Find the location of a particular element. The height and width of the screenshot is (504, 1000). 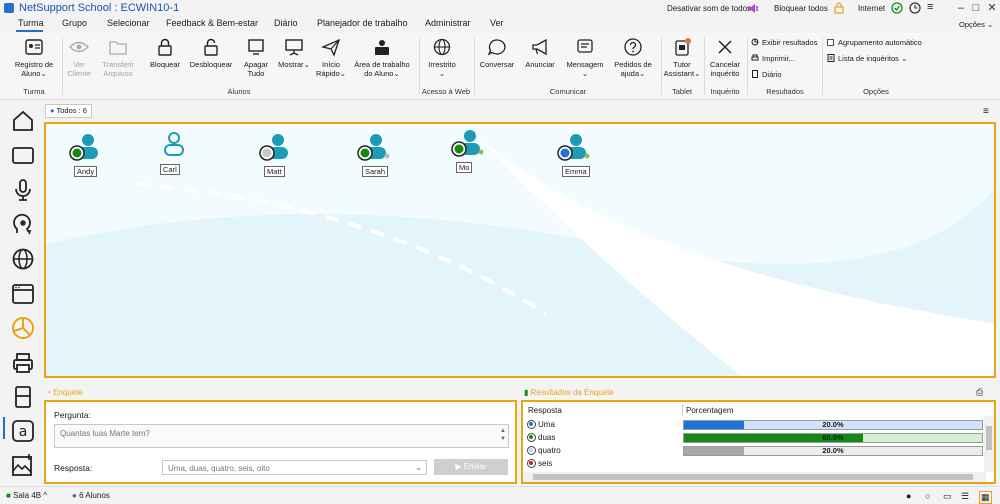

view-client-button: Ver Cliente is located at coordinates (79, 57).